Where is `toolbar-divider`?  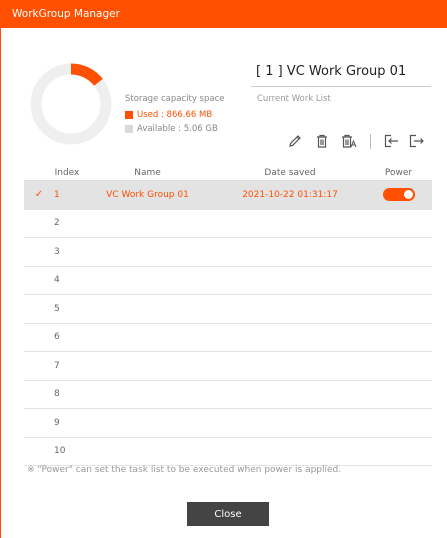
toolbar-divider is located at coordinates (370, 141).